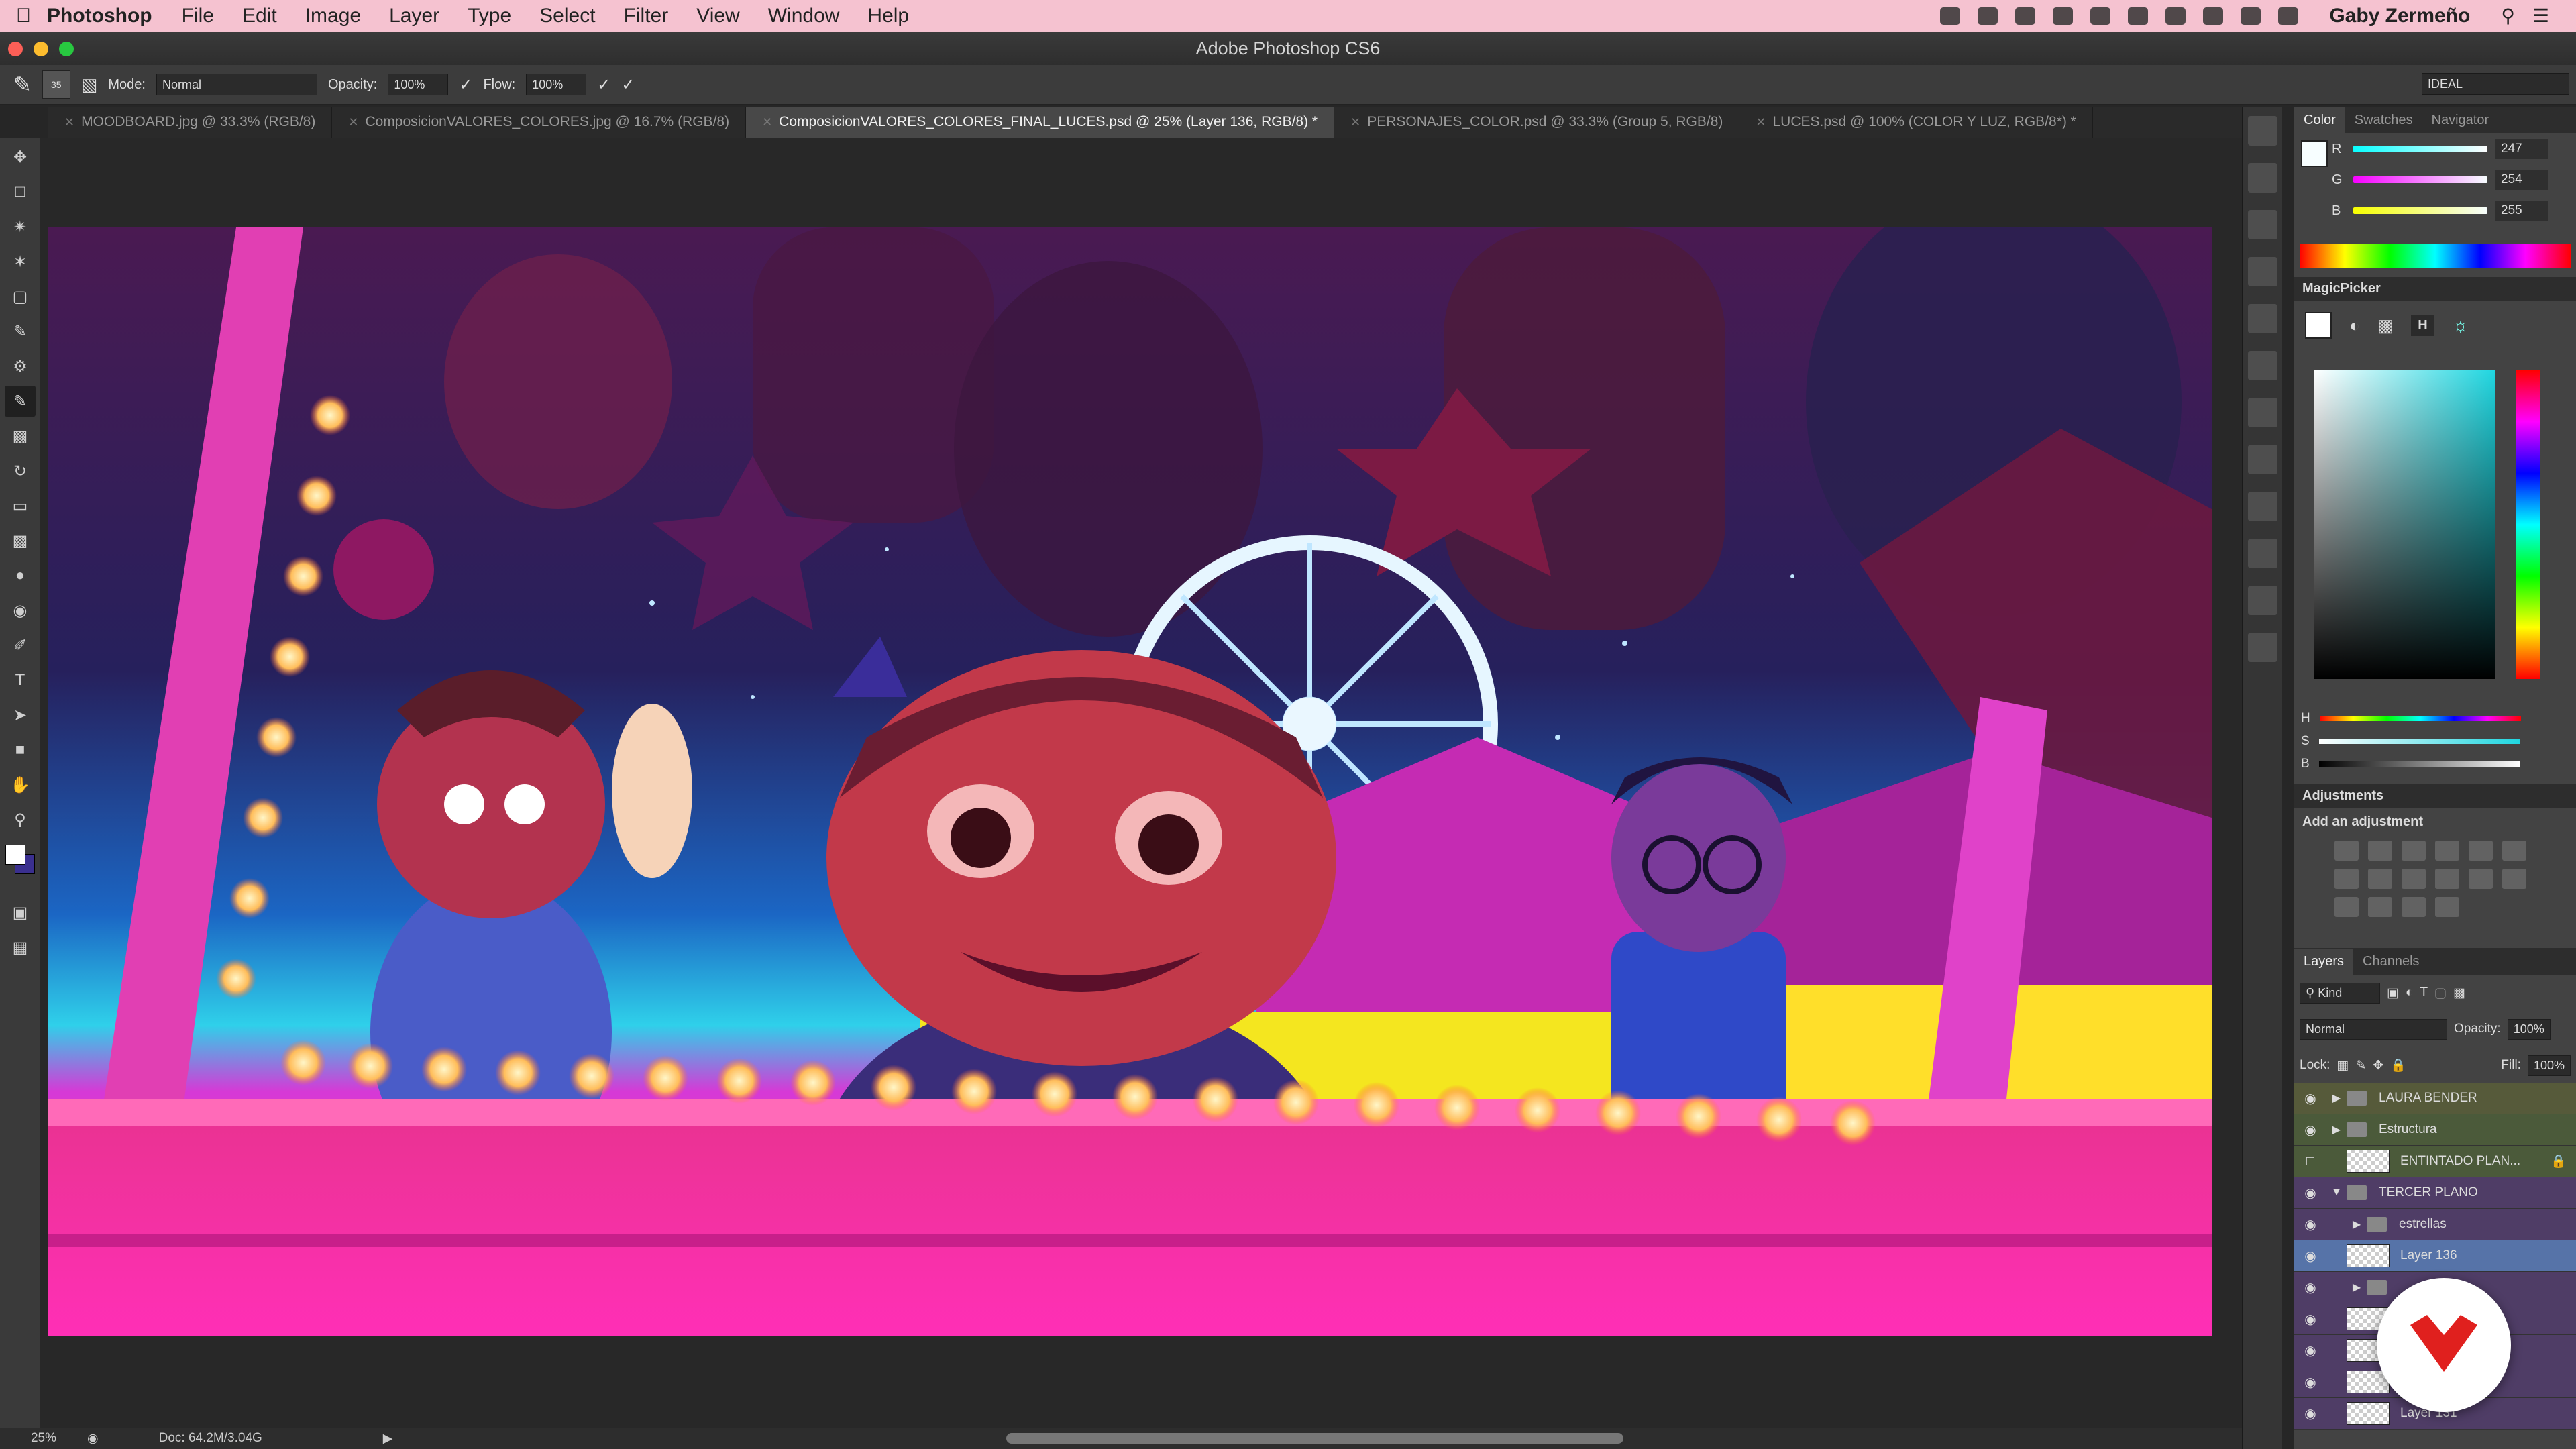 This screenshot has height=1449, width=2576. I want to click on selective-color-icon, so click(2447, 907).